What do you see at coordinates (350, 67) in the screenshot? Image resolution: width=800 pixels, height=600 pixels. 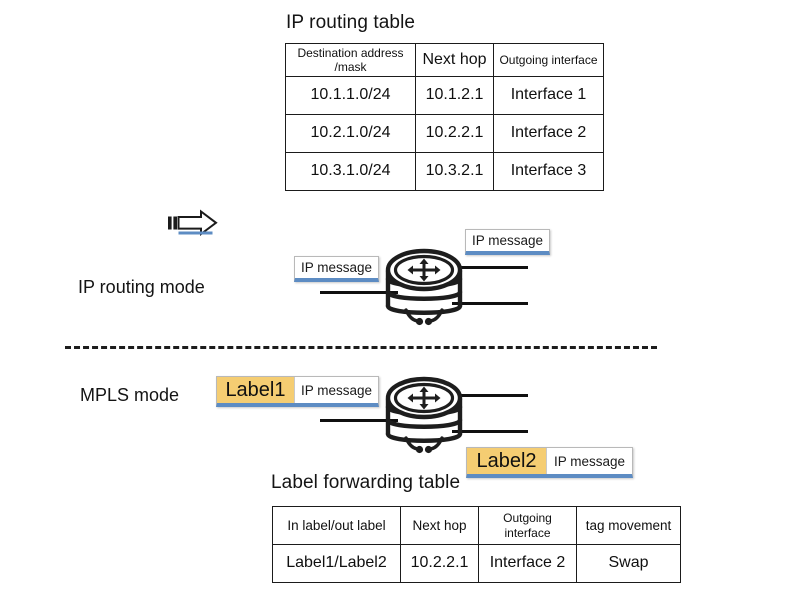 I see `header-destination-line2: /mask` at bounding box center [350, 67].